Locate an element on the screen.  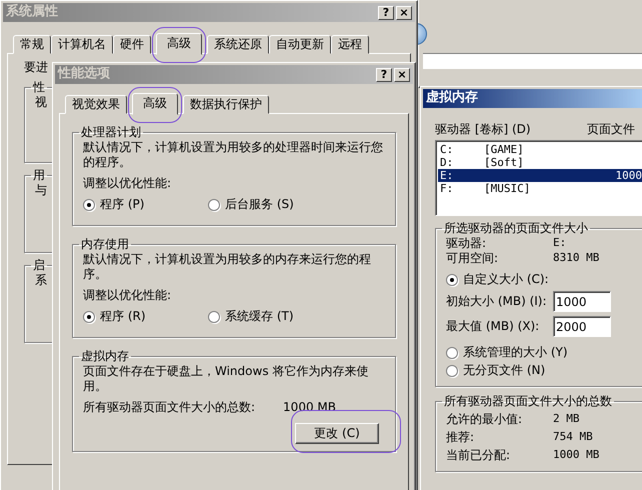
group-title: 用 is located at coordinates (39, 175).